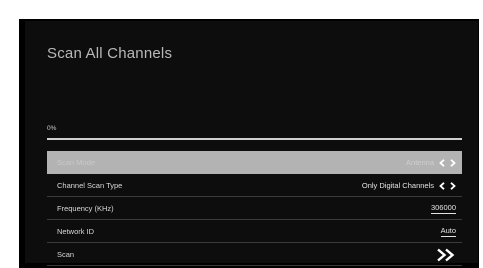  What do you see at coordinates (397, 185) in the screenshot?
I see `channel-scan-type-value: Only Digital Channels` at bounding box center [397, 185].